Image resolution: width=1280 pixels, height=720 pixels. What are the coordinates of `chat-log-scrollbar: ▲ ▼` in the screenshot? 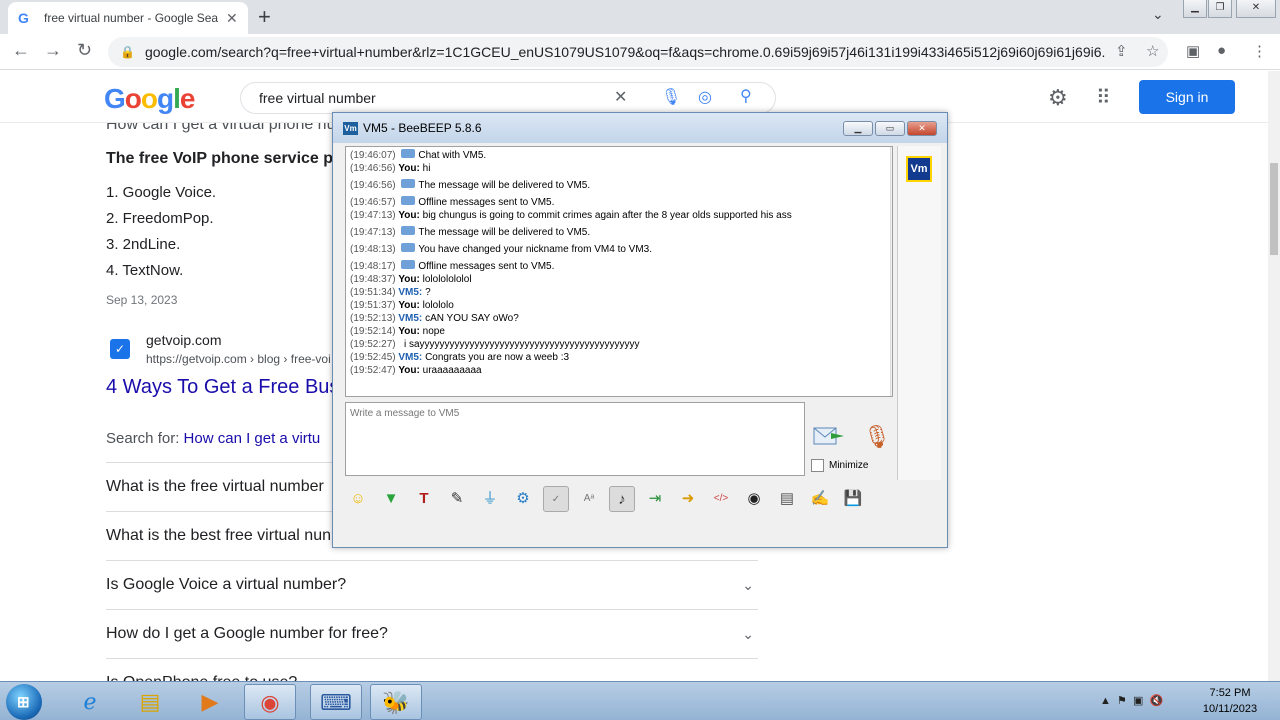 It's located at (891, 271).